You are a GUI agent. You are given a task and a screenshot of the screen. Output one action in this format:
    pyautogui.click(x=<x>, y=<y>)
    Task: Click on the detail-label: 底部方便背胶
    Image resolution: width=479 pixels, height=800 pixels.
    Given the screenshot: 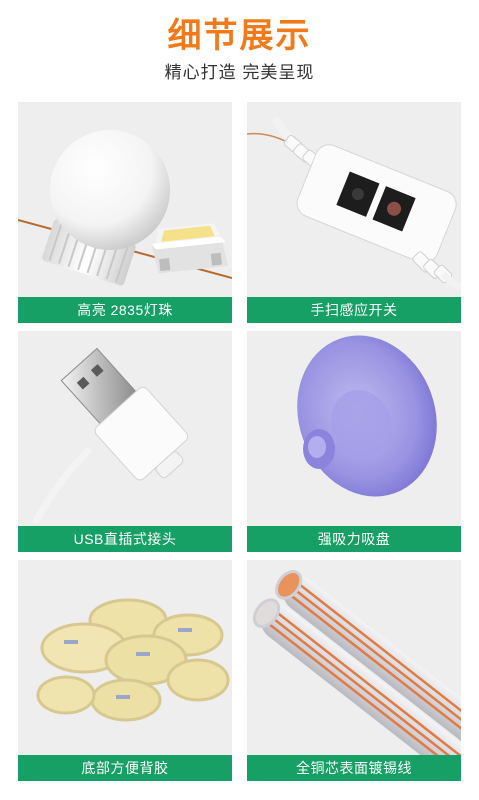 What is the action you would take?
    pyautogui.click(x=125, y=768)
    